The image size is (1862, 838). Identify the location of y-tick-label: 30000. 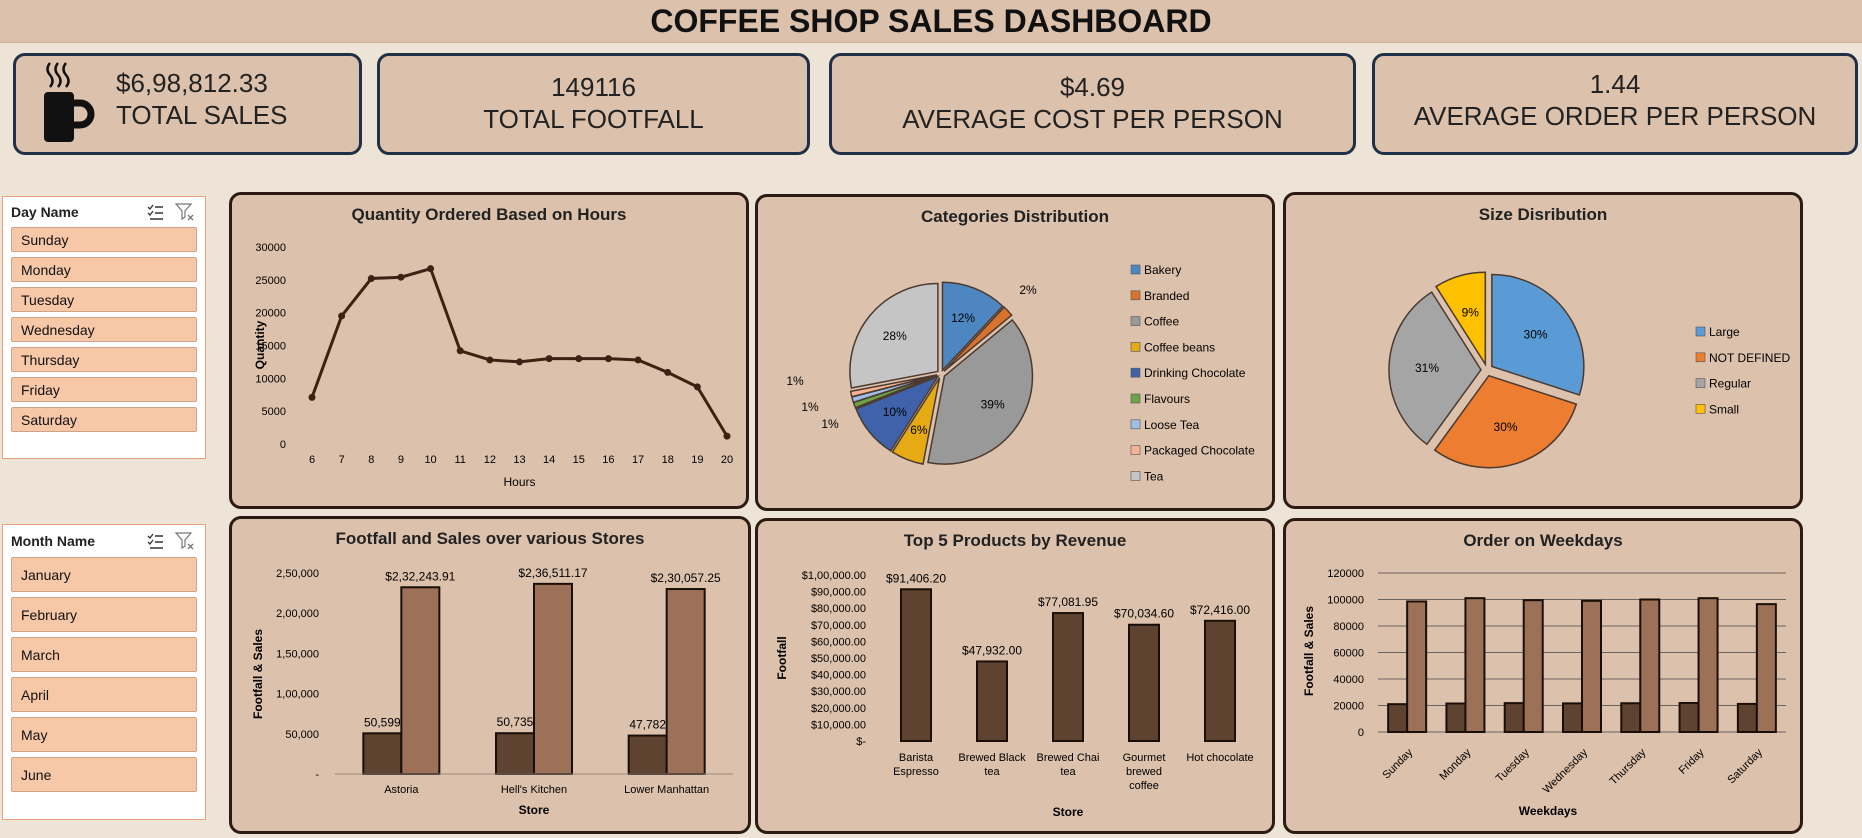
(270, 248).